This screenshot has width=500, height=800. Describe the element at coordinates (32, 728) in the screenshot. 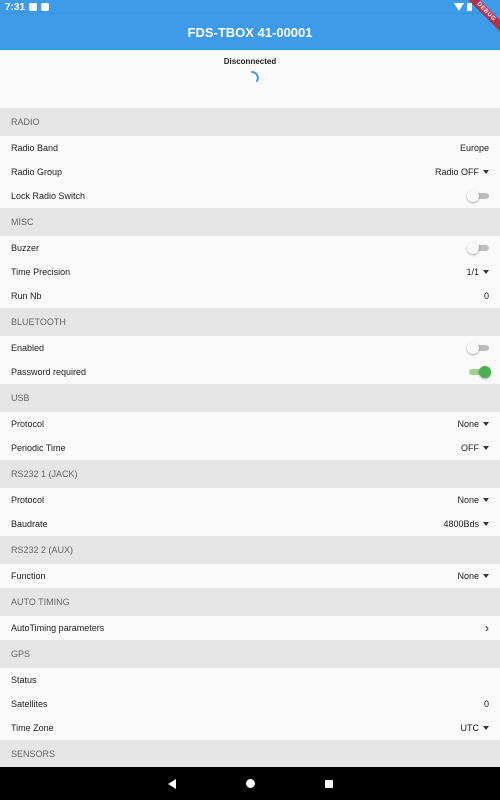

I see `time-zone-label: Time Zone` at that location.